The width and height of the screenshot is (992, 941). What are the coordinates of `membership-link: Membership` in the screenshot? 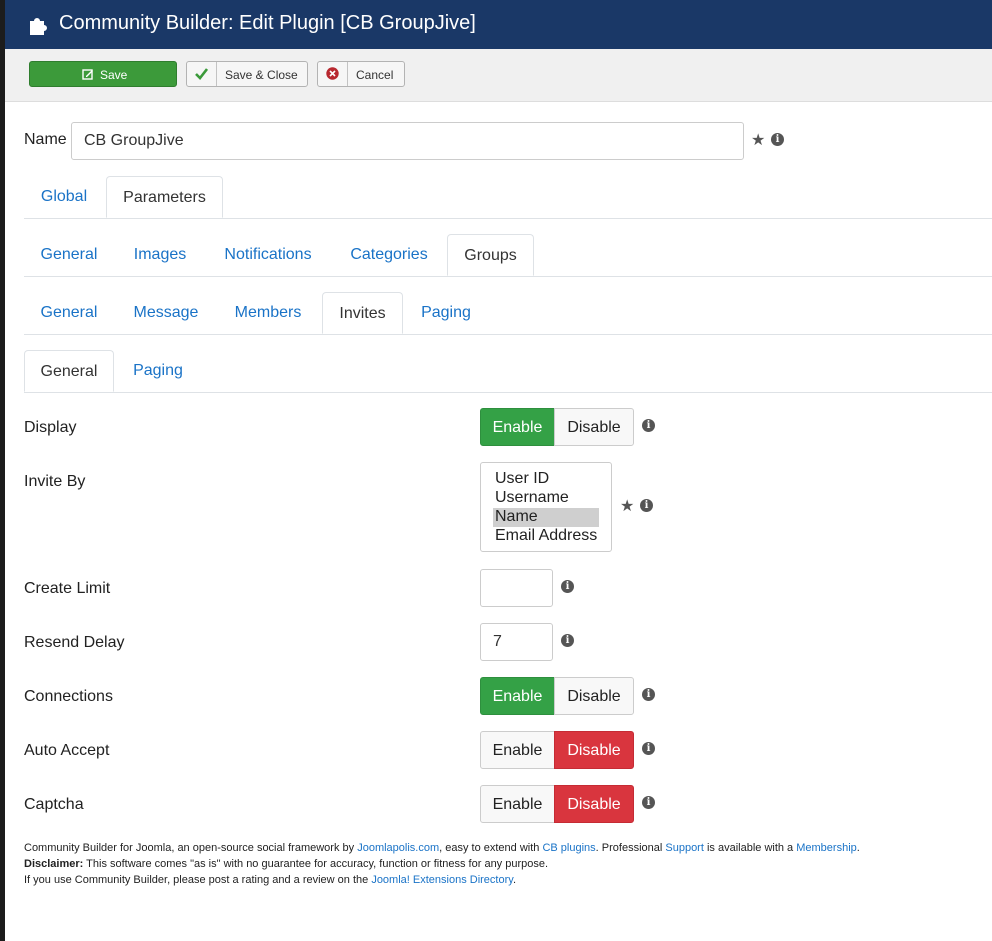 It's located at (826, 848).